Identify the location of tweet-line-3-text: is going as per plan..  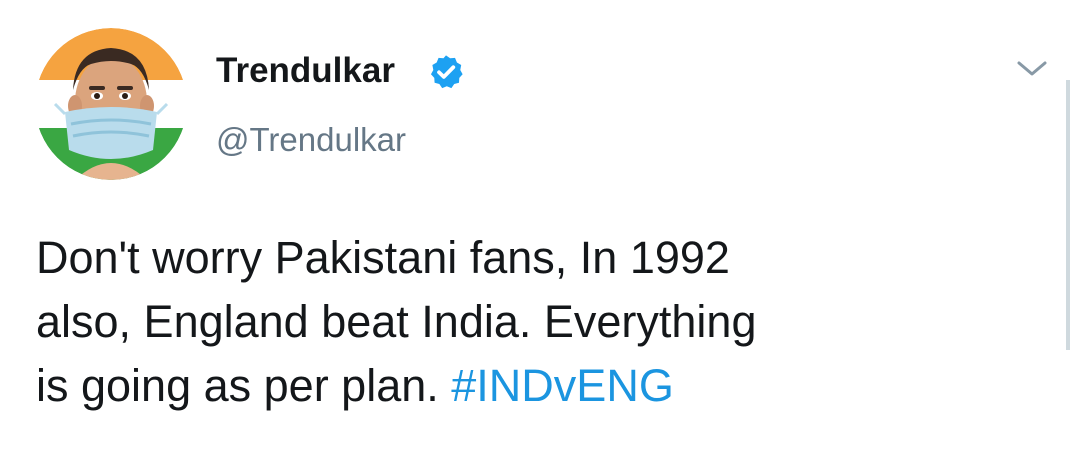
(237, 385).